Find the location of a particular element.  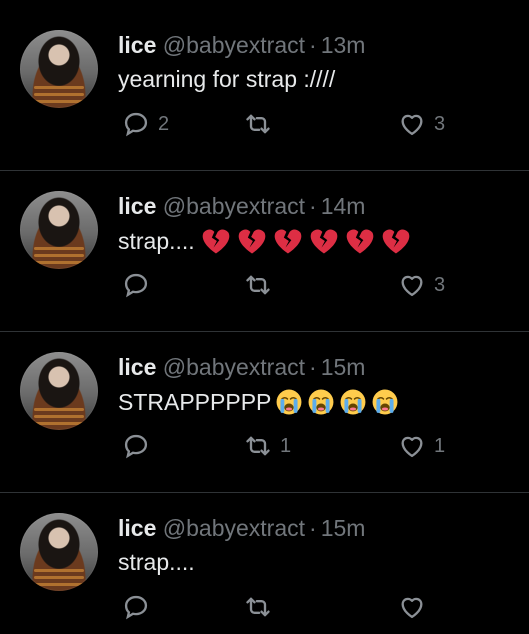

tweet-header: lice @babyextract · 13m is located at coordinates (241, 45).